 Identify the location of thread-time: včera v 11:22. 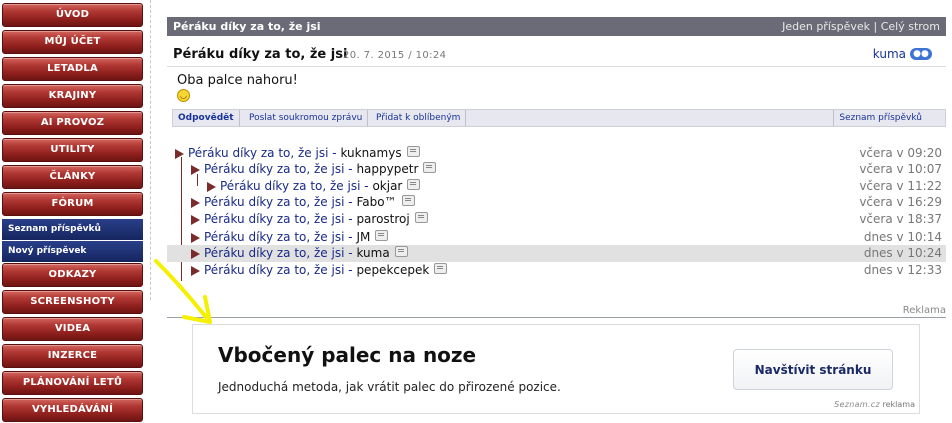
(900, 186).